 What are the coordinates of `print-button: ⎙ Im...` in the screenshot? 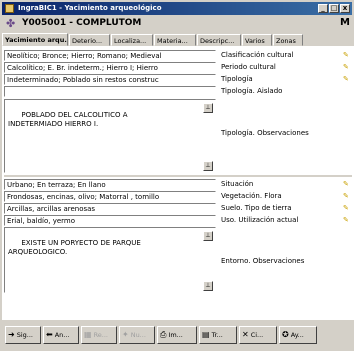 It's located at (177, 335).